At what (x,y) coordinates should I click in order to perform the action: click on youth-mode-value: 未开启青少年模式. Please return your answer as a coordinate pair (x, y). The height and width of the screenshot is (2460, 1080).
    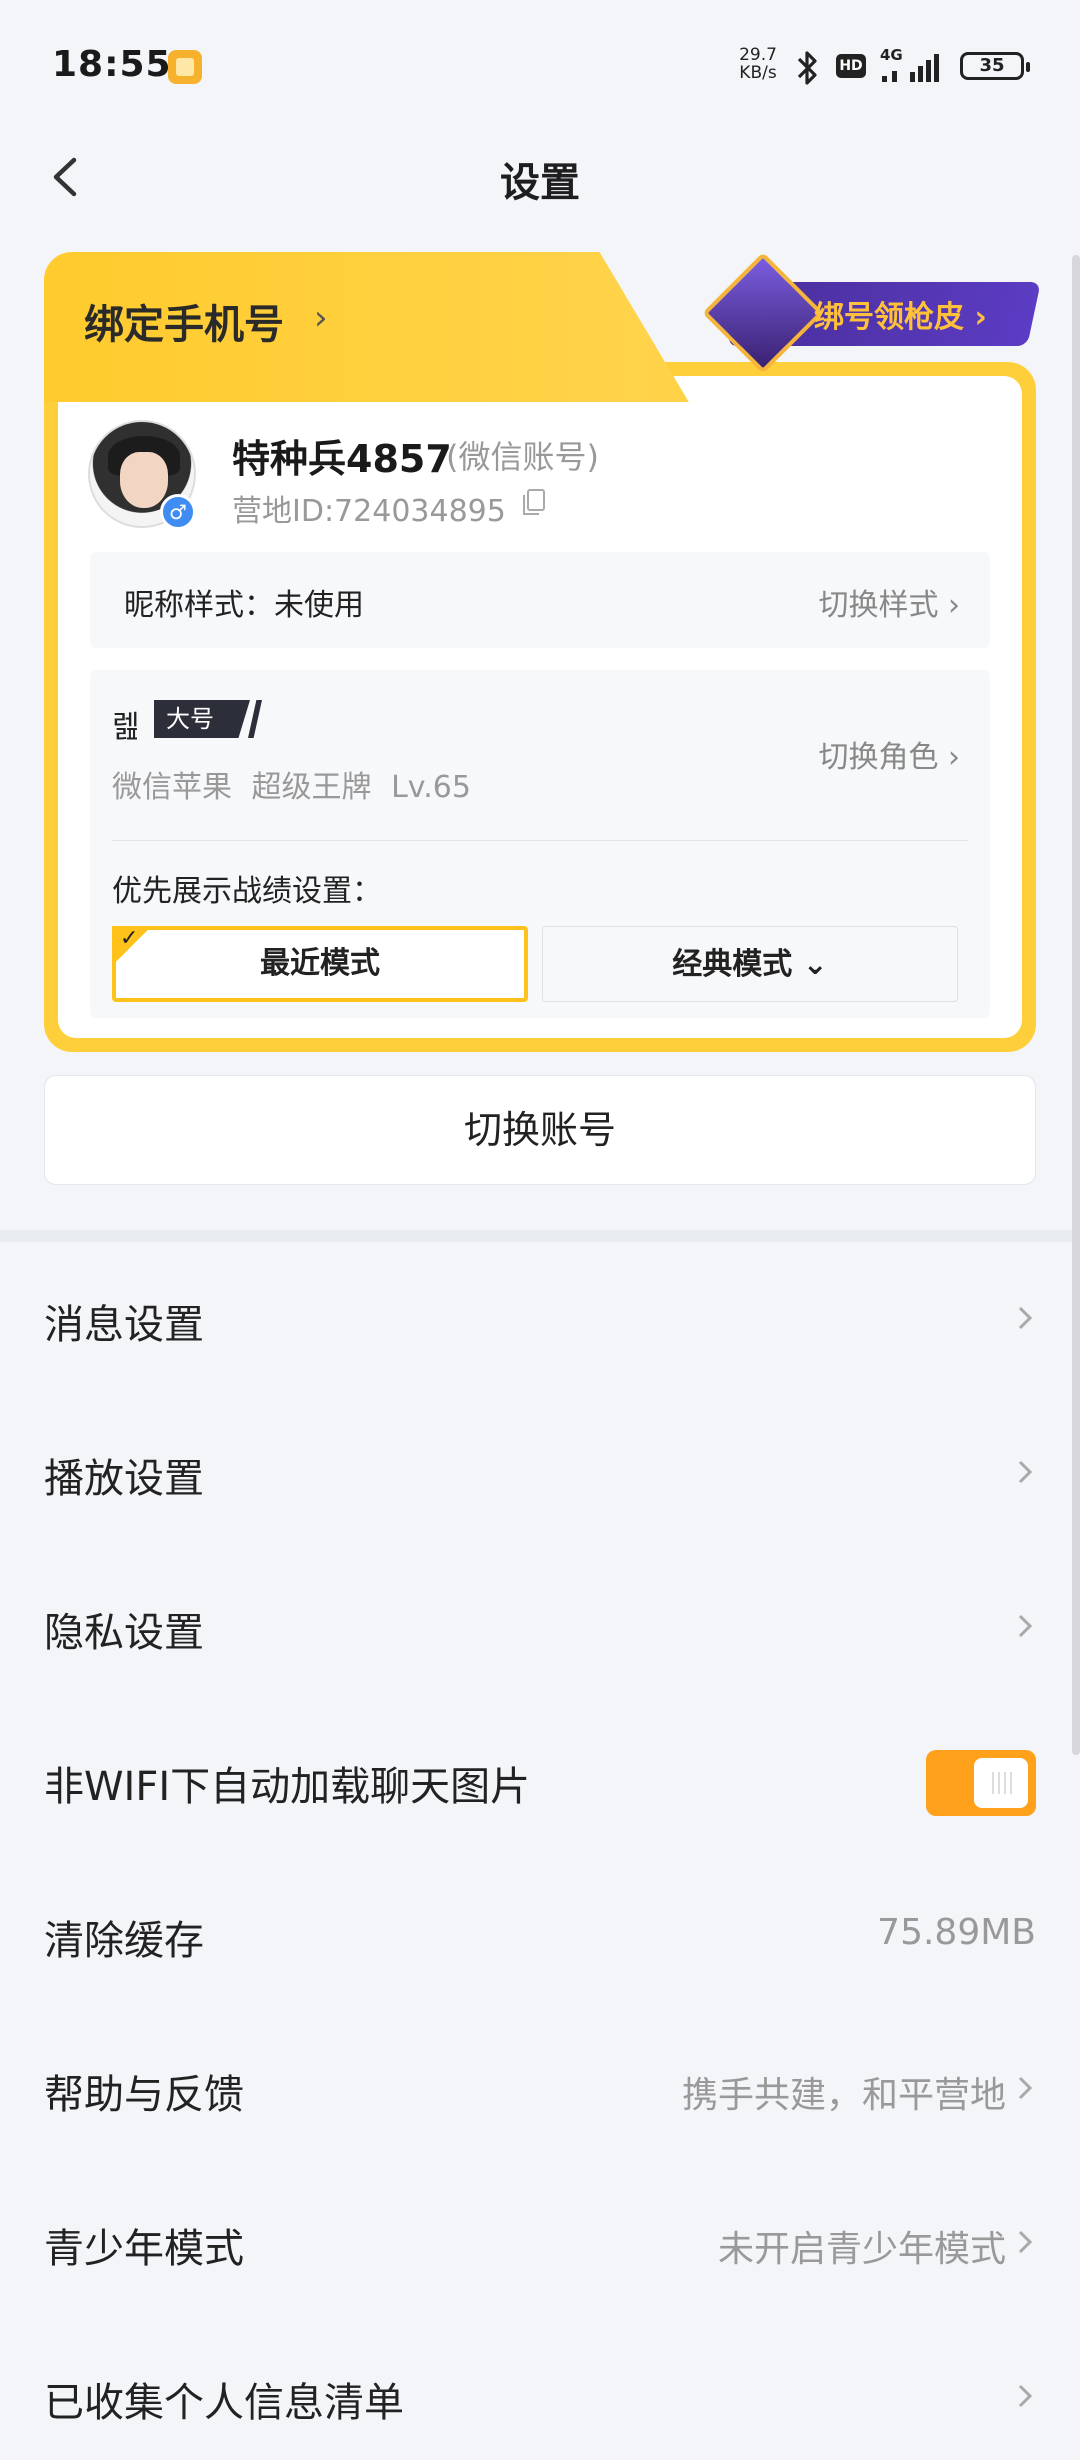
    Looking at the image, I should click on (861, 2249).